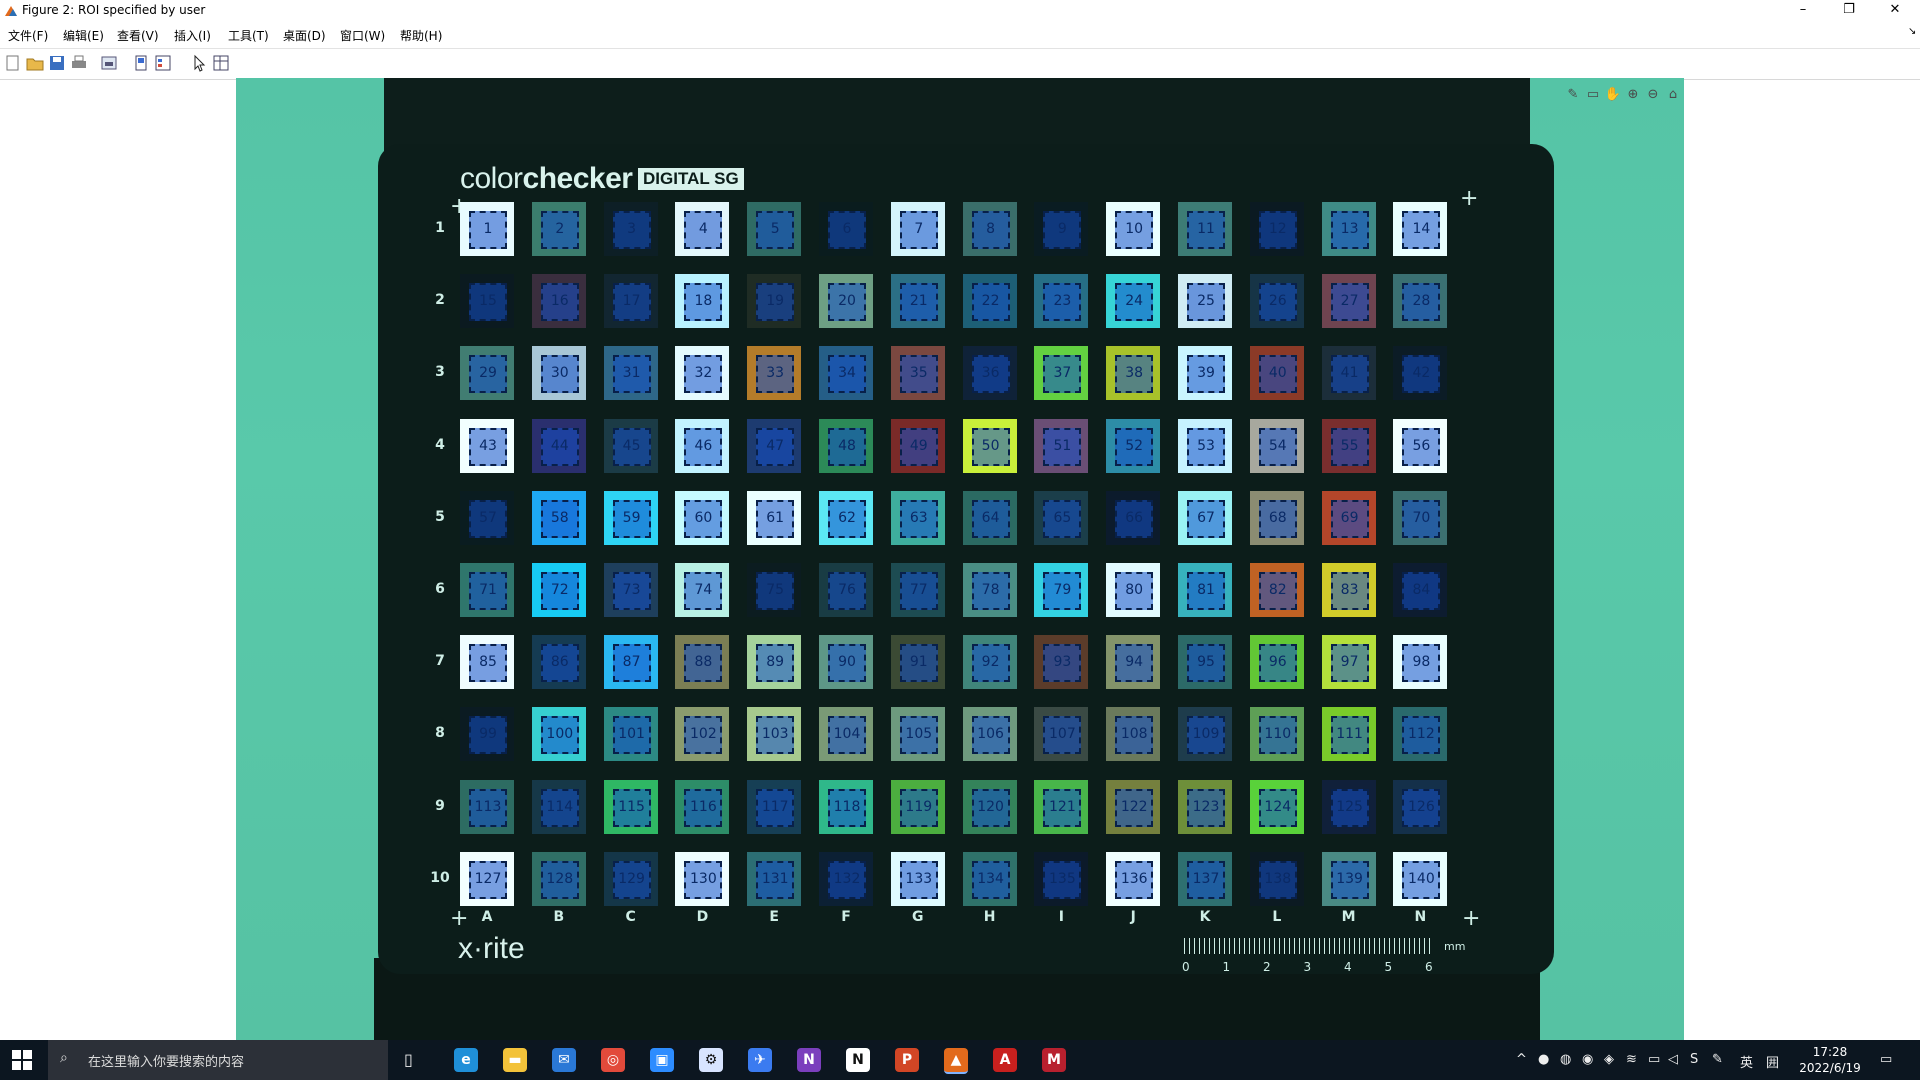 This screenshot has width=1920, height=1080. What do you see at coordinates (631, 446) in the screenshot?
I see `roi-rectangle: 45` at bounding box center [631, 446].